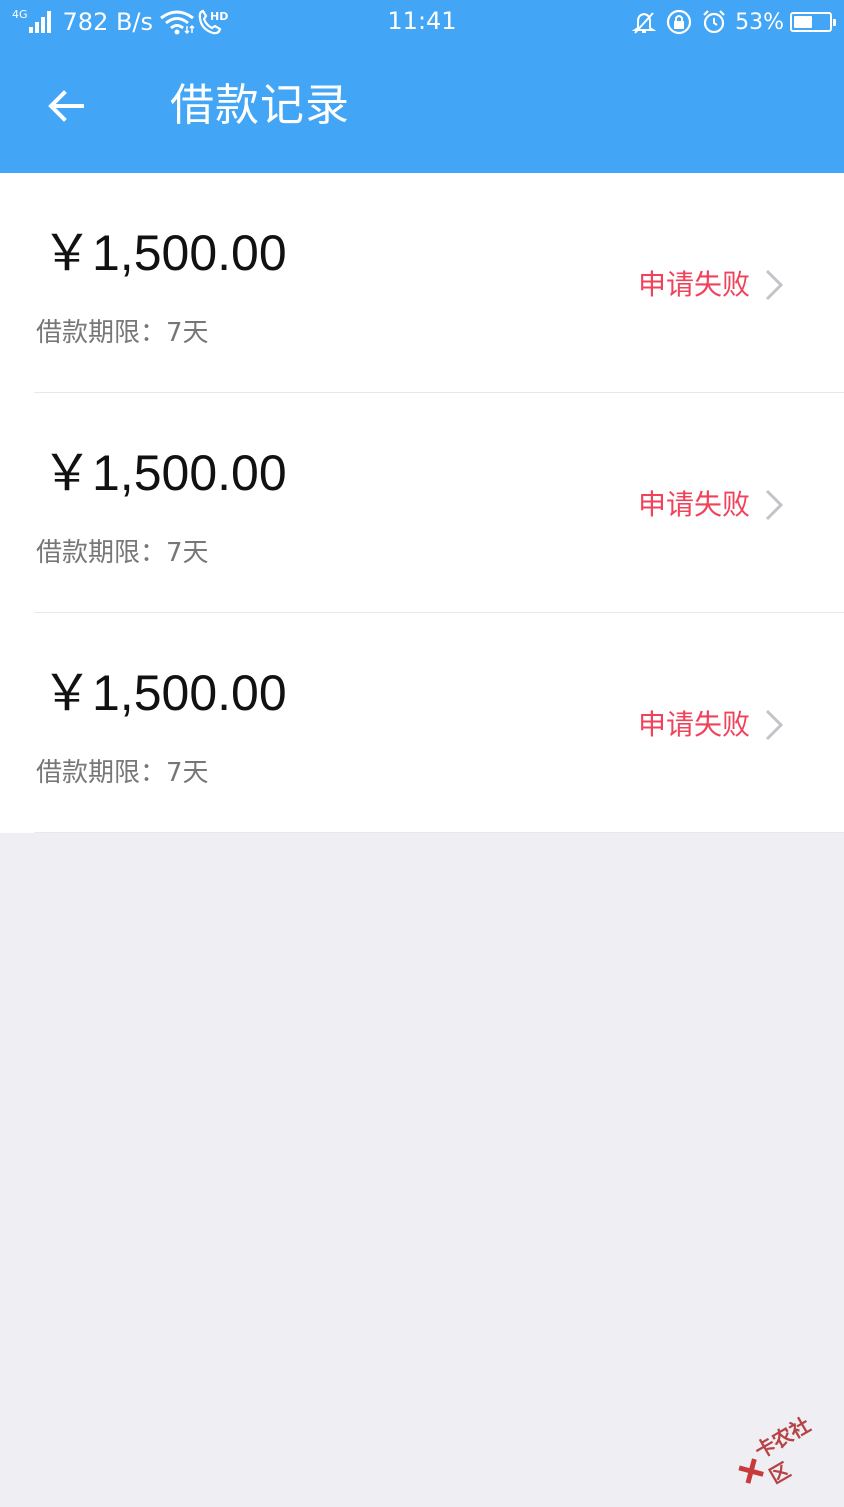 The width and height of the screenshot is (844, 1507). Describe the element at coordinates (714, 22) in the screenshot. I see `alarm-icon` at that location.